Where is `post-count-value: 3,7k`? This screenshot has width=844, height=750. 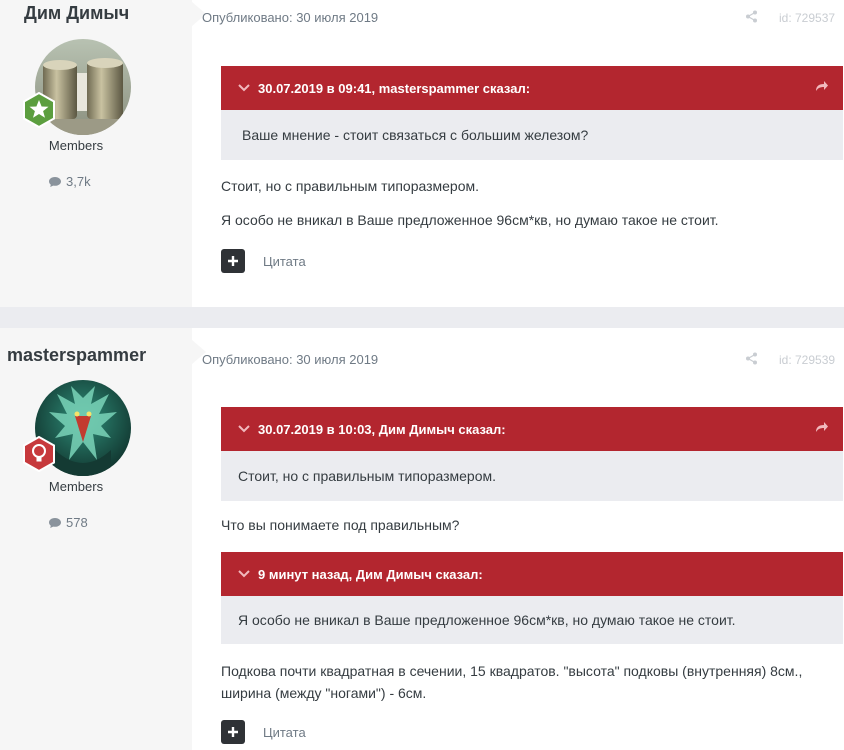 post-count-value: 3,7k is located at coordinates (78, 181).